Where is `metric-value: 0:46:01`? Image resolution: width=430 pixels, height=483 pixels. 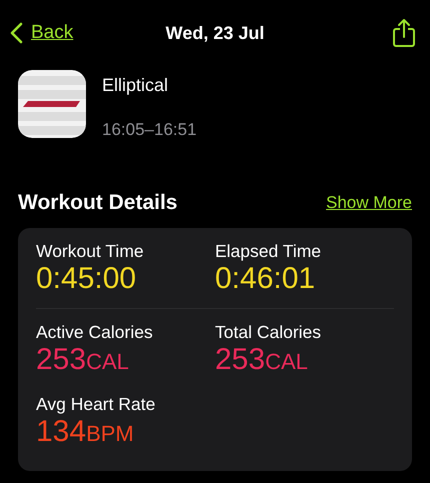 metric-value: 0:46:01 is located at coordinates (265, 279).